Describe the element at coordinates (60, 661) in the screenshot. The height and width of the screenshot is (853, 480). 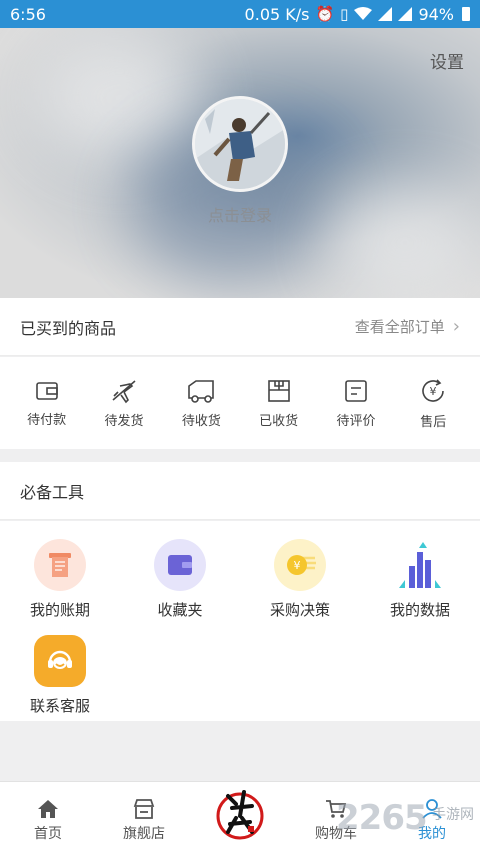
I see `headset-icon` at that location.